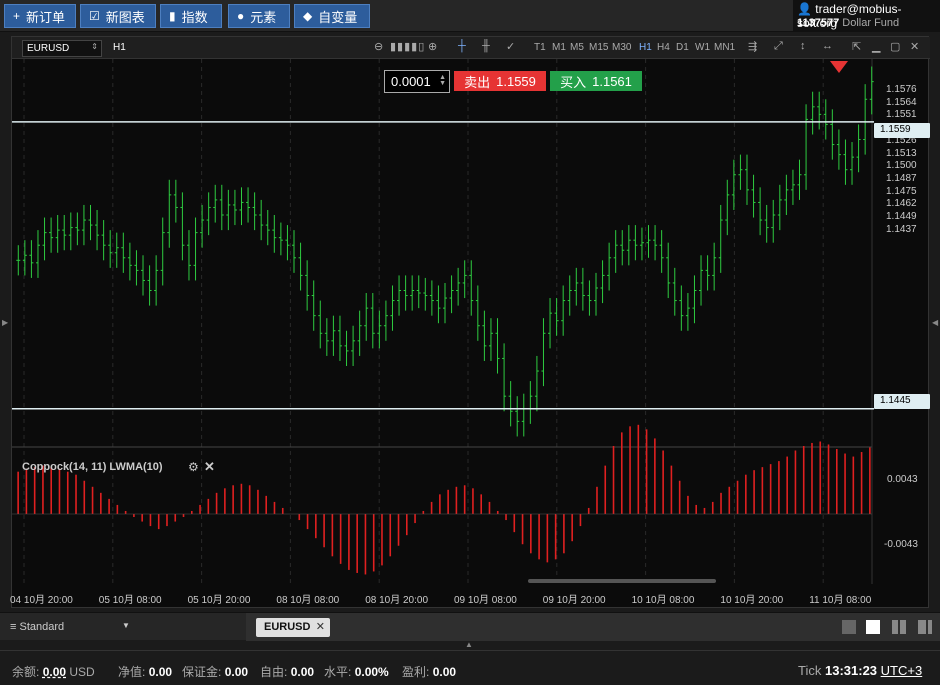  I want to click on equity-value: 0.00, so click(160, 672).